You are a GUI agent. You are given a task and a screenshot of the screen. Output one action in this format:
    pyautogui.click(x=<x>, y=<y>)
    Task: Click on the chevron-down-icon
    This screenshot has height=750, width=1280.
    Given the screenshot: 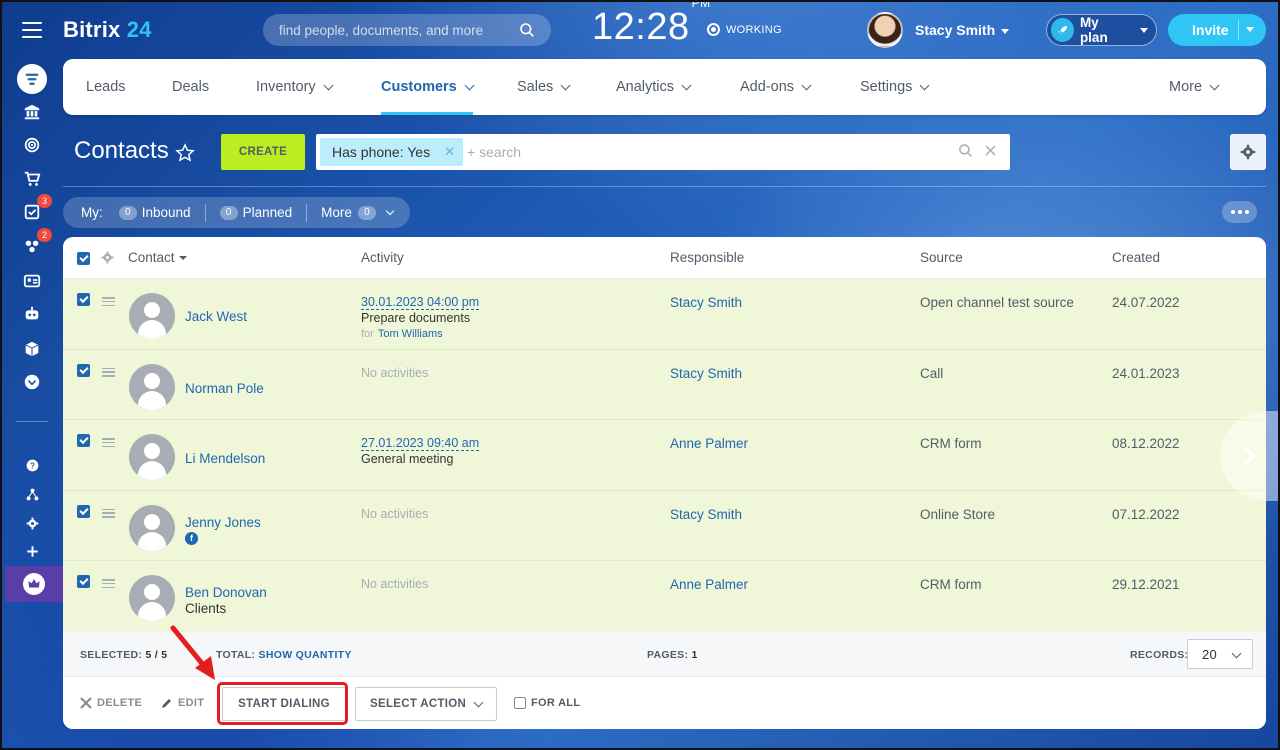 What is the action you would take?
    pyautogui.click(x=1250, y=29)
    